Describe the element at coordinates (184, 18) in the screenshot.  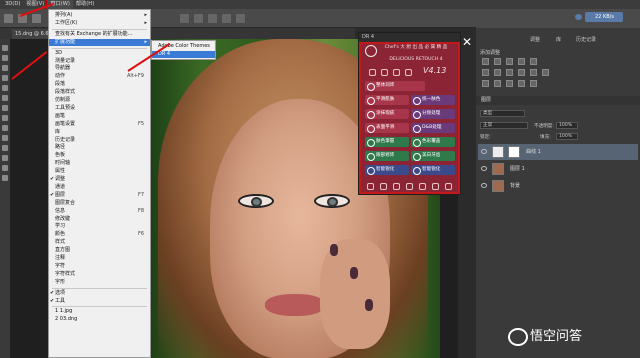
I see `align-left-icon` at that location.